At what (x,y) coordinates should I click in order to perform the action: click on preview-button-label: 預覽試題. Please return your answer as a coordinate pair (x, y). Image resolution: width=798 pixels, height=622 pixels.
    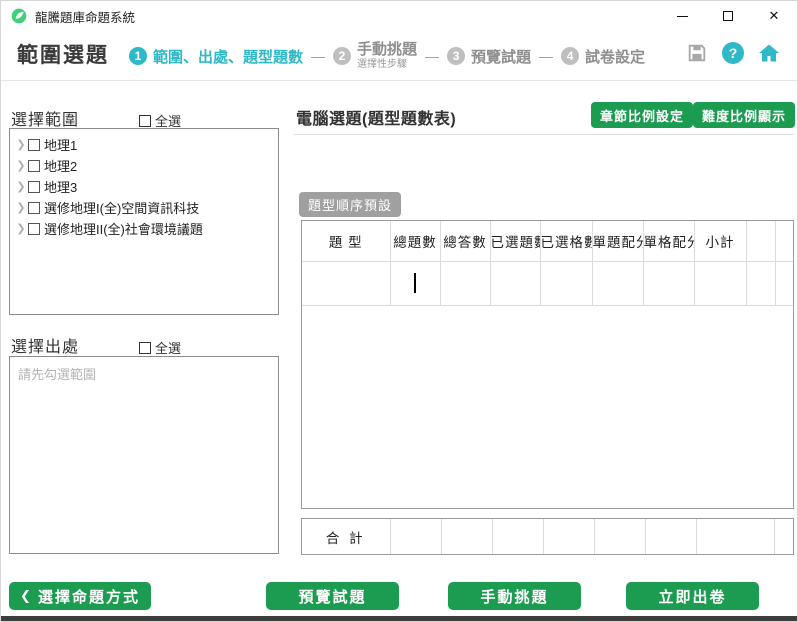
    Looking at the image, I should click on (332, 597).